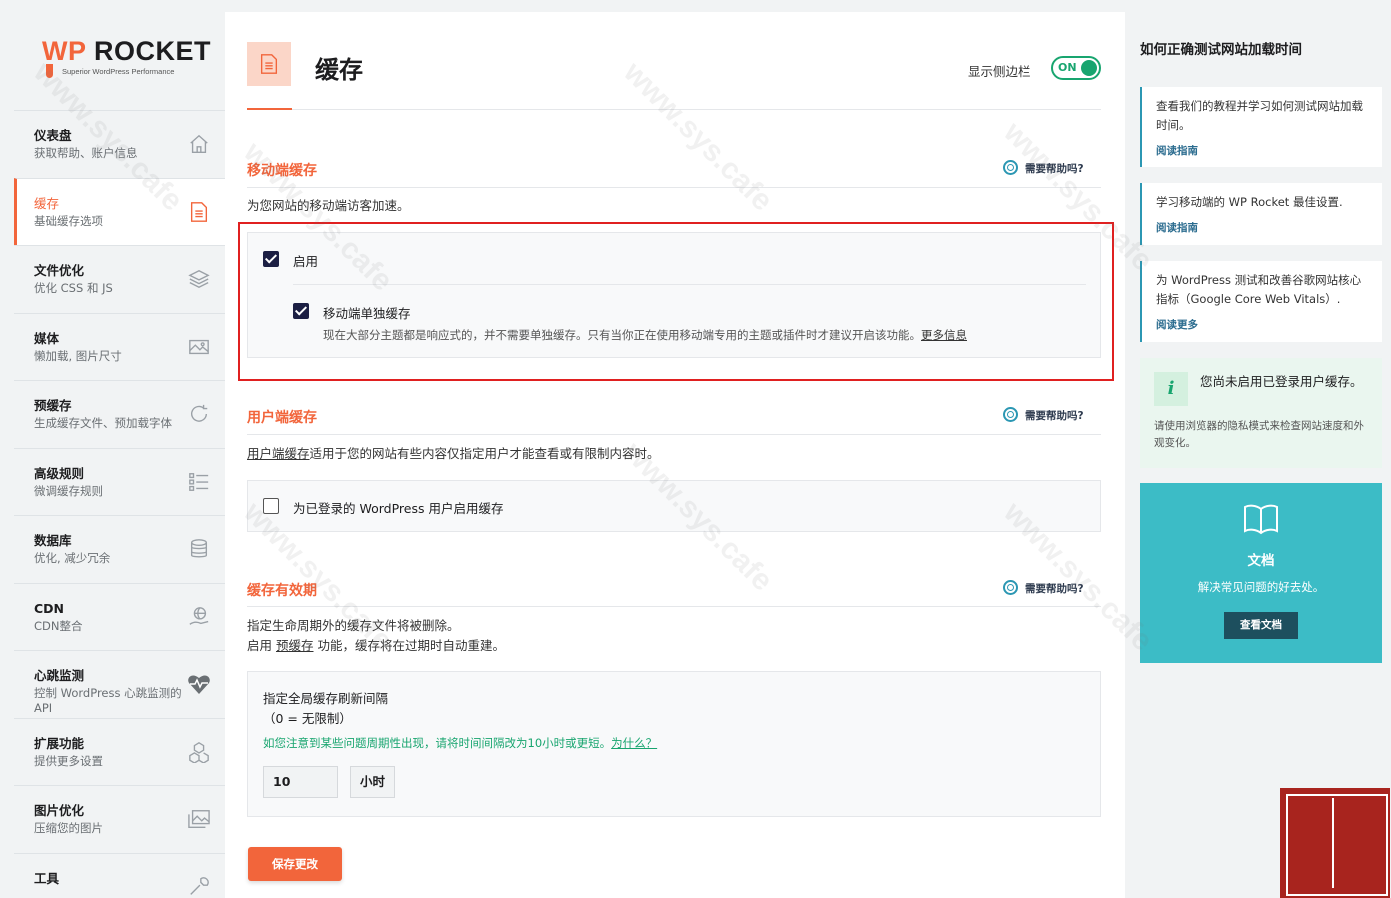 This screenshot has width=1391, height=898. I want to click on sidebar-item-cache: 缓存 基础缓存选项, so click(119, 211).